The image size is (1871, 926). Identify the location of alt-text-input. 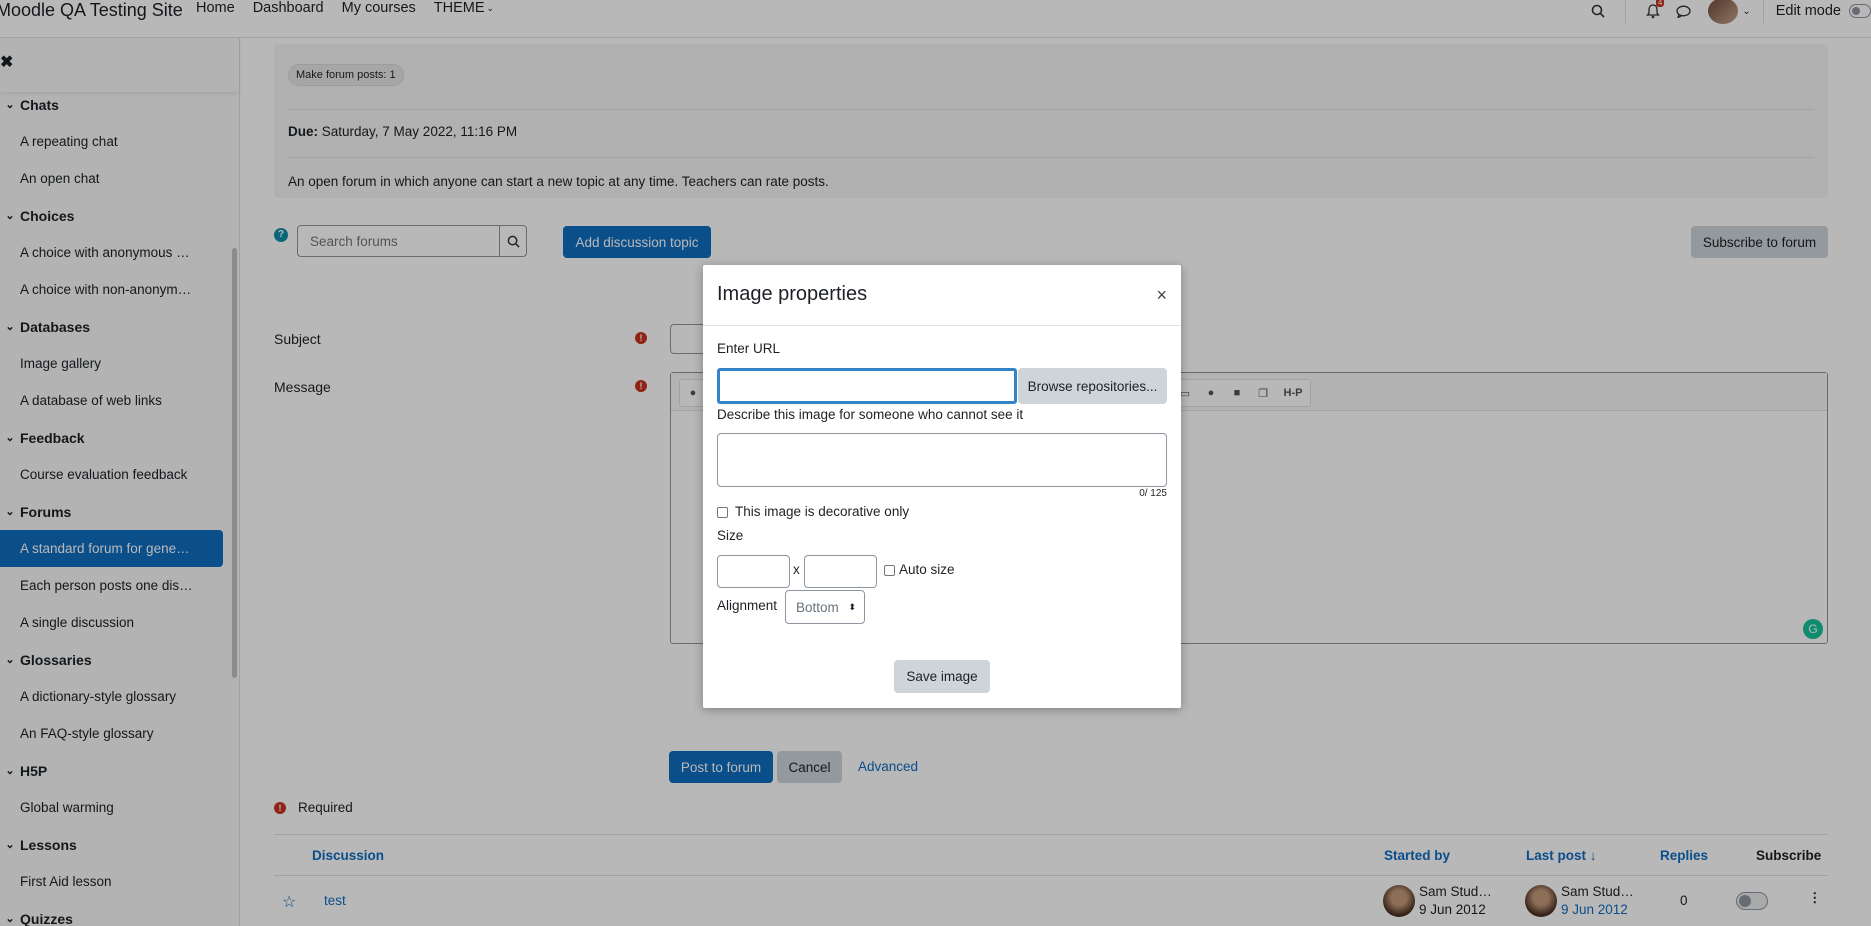
(942, 460).